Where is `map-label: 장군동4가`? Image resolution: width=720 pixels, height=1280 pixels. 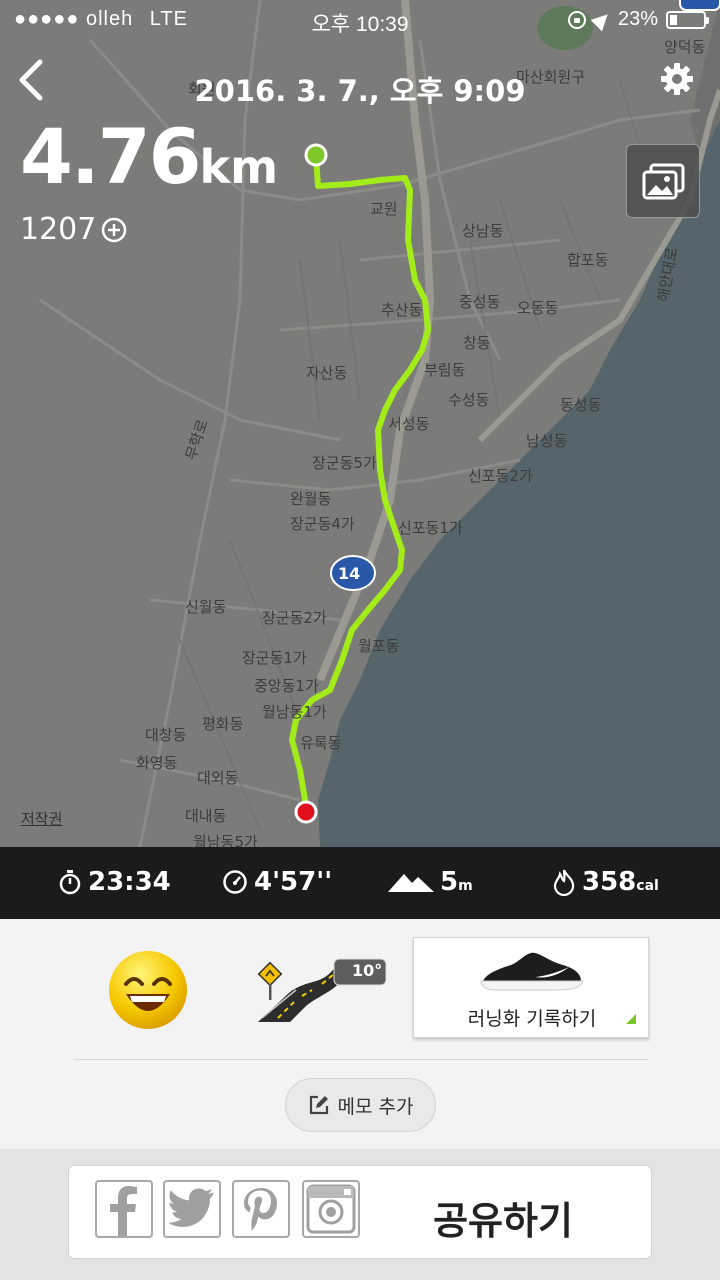 map-label: 장군동4가 is located at coordinates (322, 524).